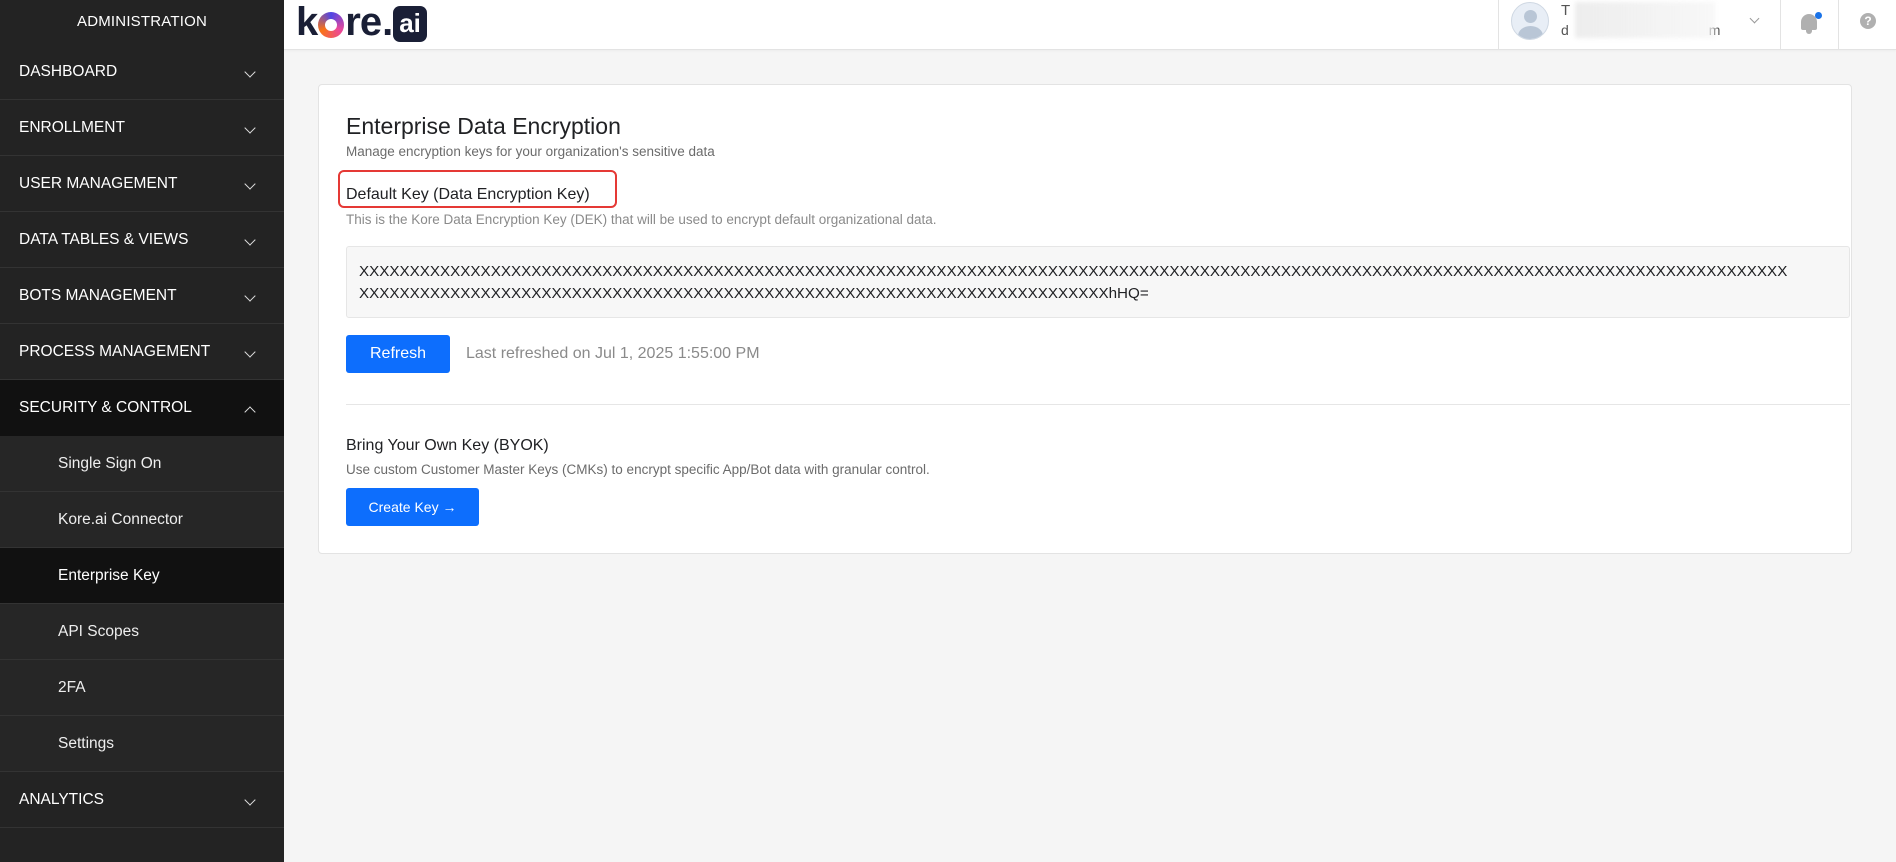 This screenshot has height=862, width=1896. Describe the element at coordinates (142, 688) in the screenshot. I see `sidebar-item-2fa: 2FA` at that location.